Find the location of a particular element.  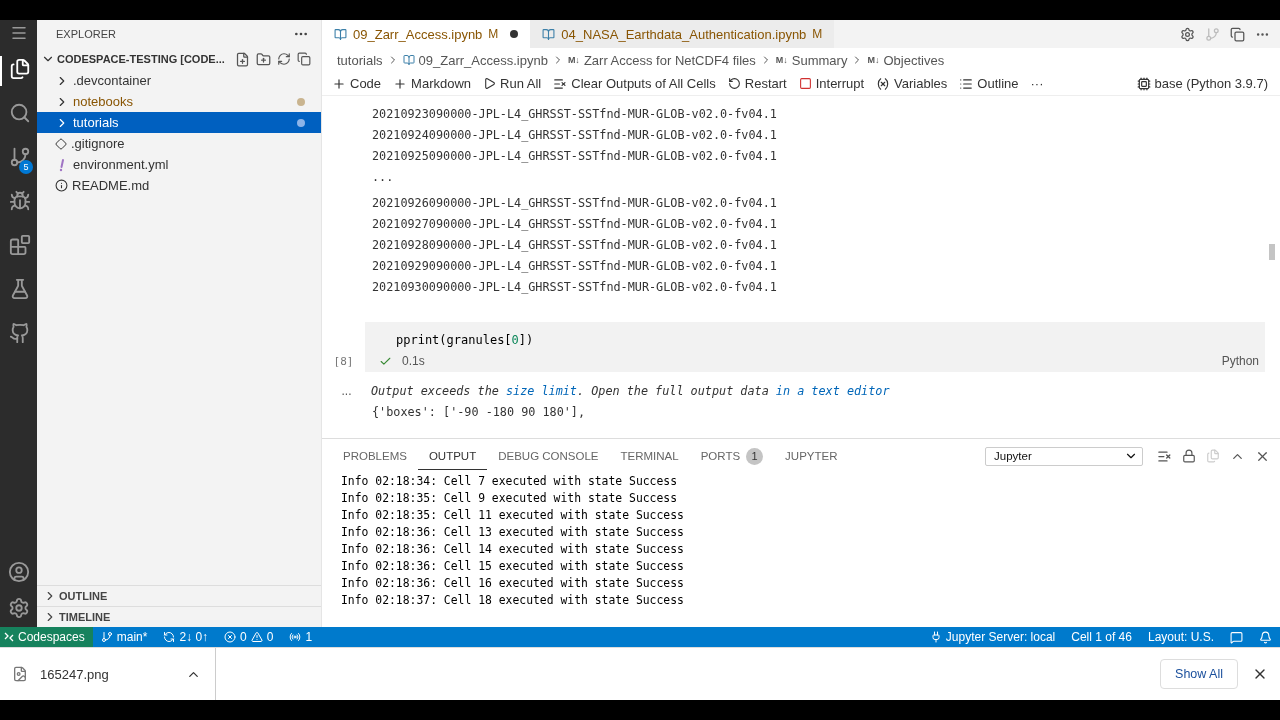

log-line: Info 02:18:36: Cell 14 executed with state Success is located at coordinates (512, 549).